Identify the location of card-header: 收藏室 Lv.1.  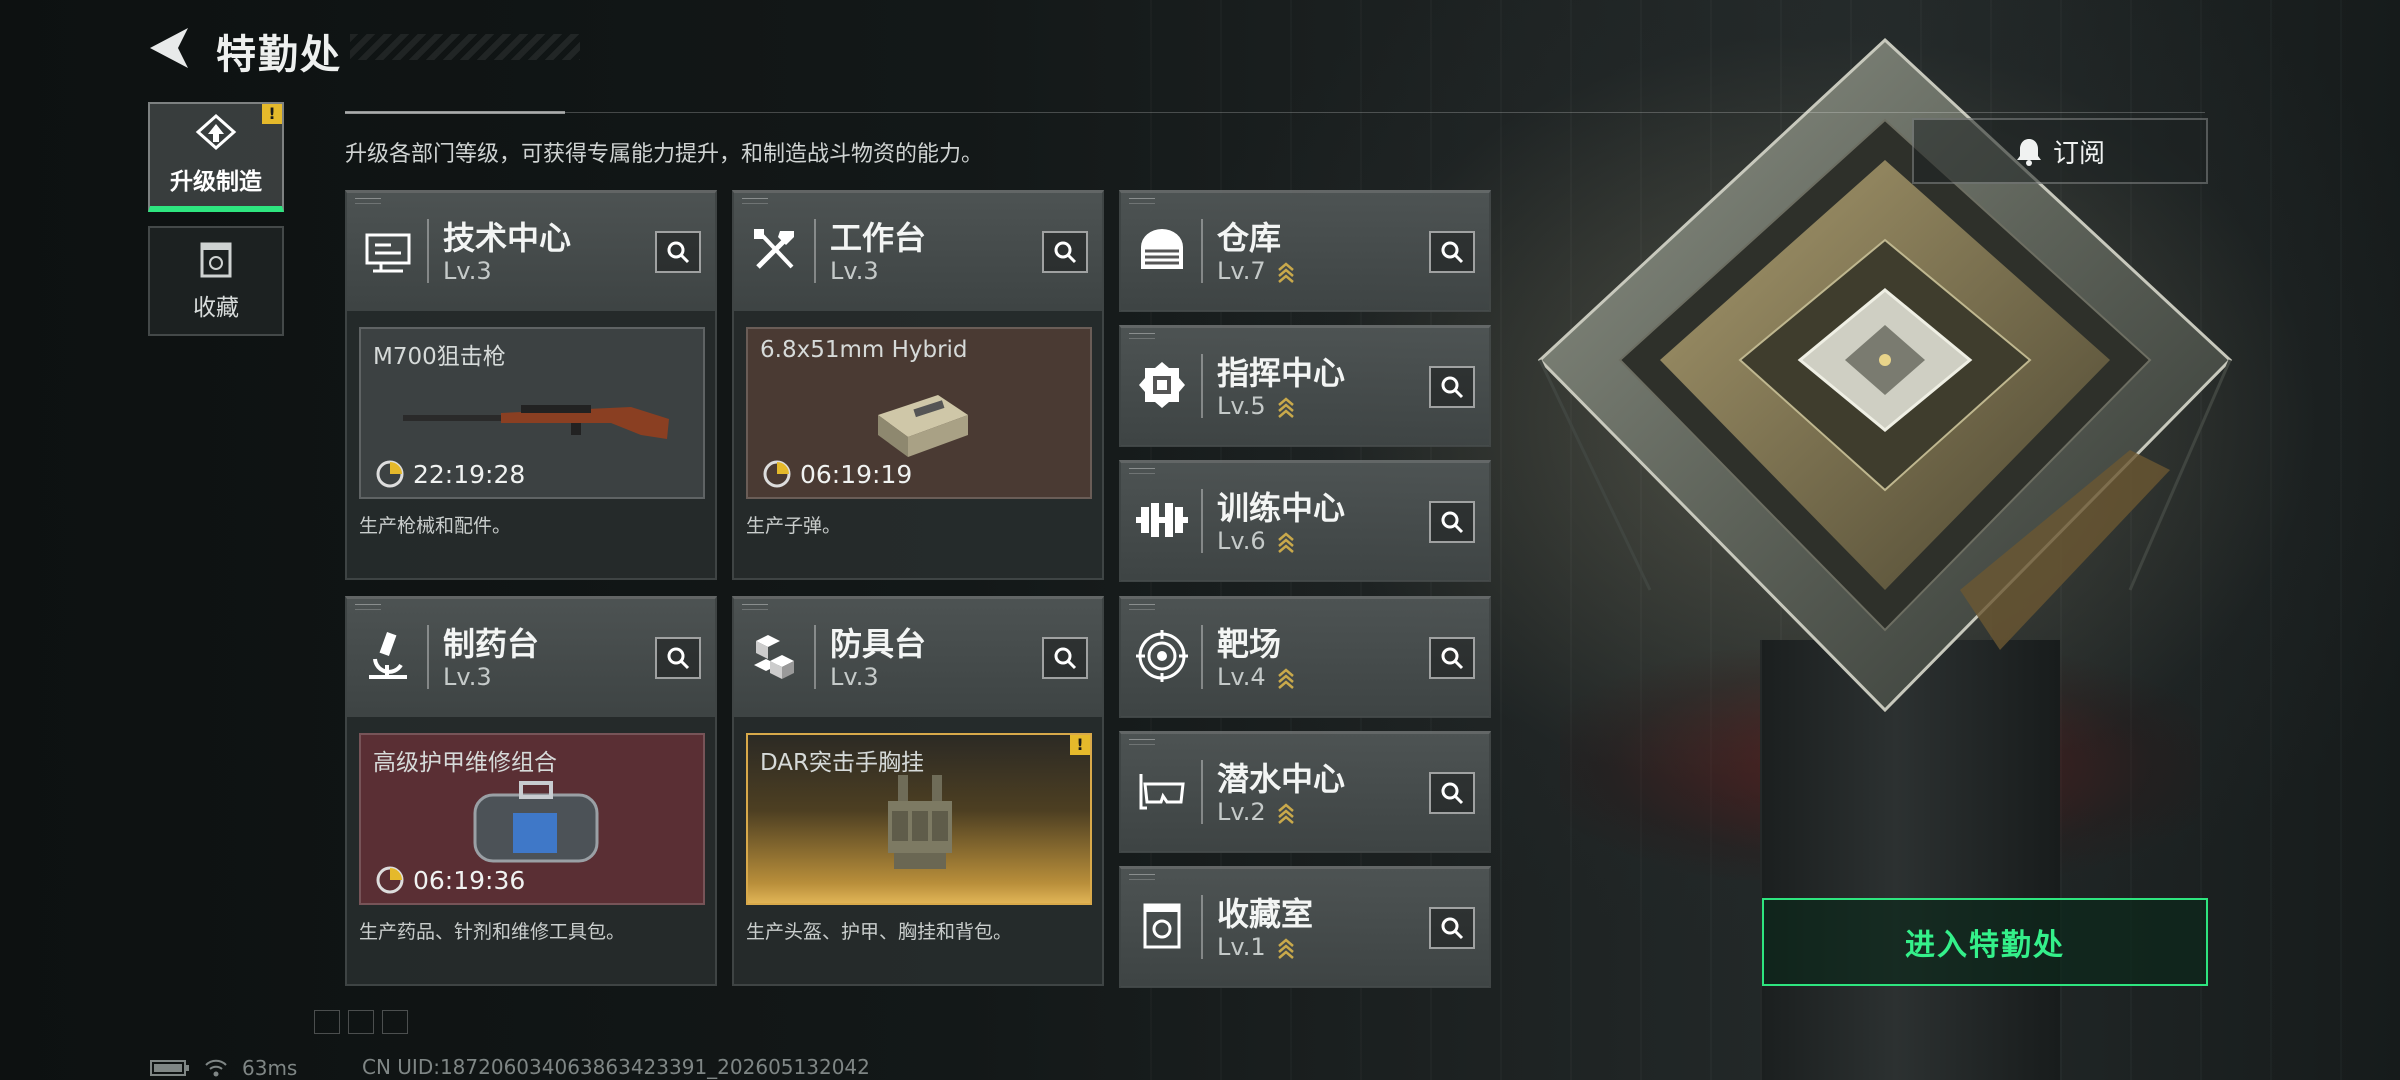
(1305, 928).